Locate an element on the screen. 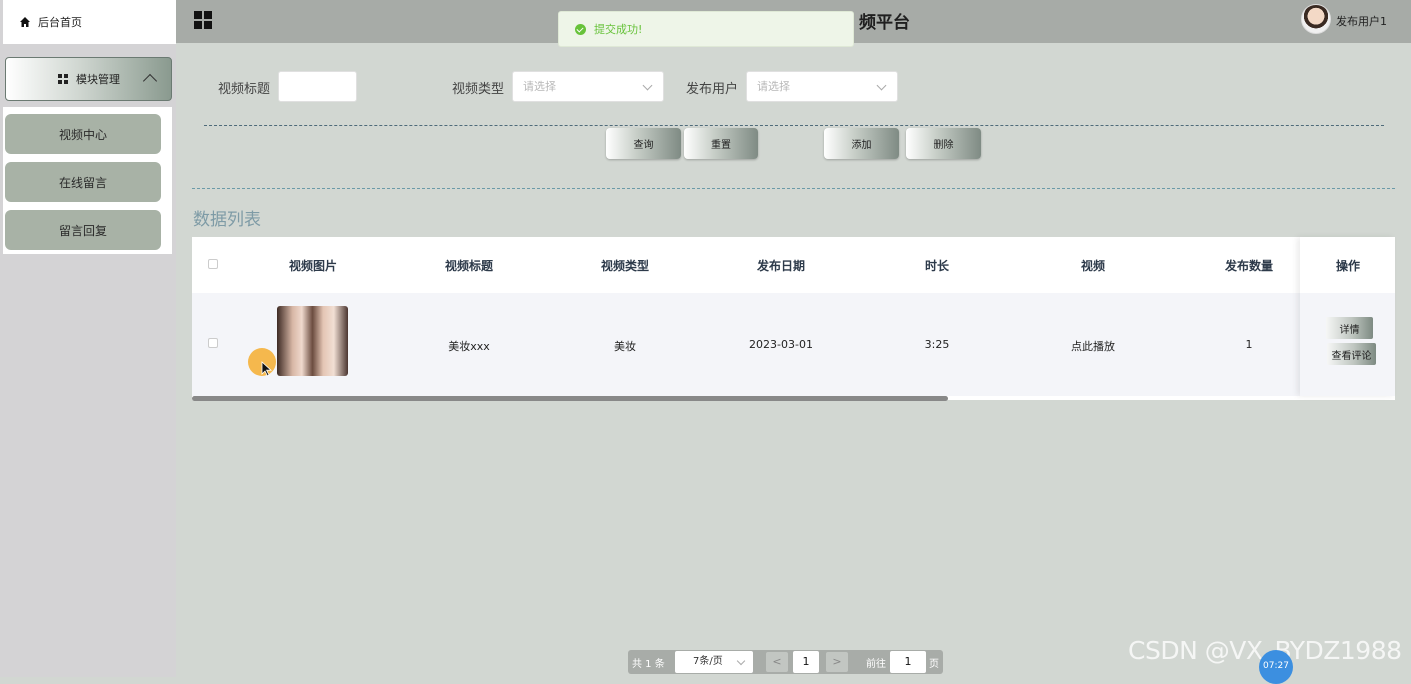 This screenshot has width=1411, height=684. video-thumbnail is located at coordinates (312, 341).